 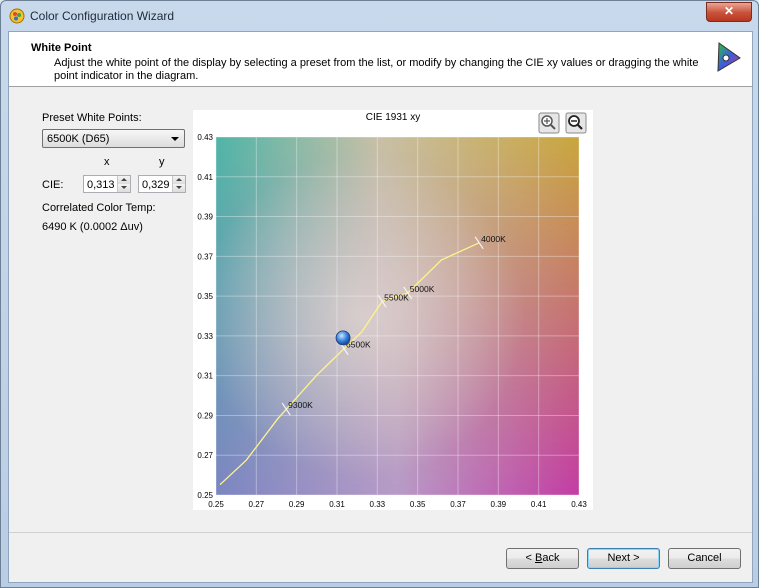 I want to click on title-bar: Color Configuration Wizard ✕, so click(x=379, y=16).